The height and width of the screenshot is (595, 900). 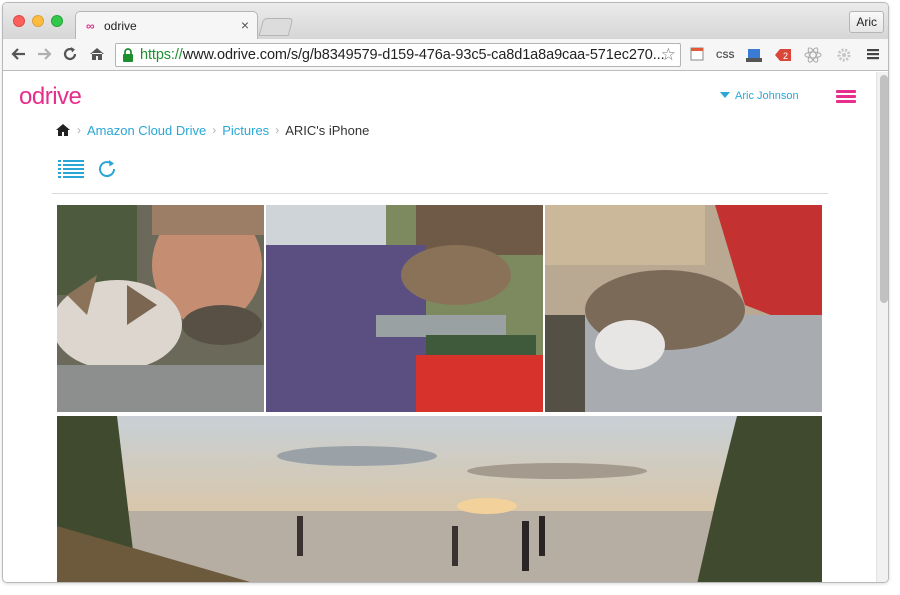 What do you see at coordinates (146, 130) in the screenshot?
I see `breadcrumb-amazon-cloud-drive: Amazon Cloud Drive` at bounding box center [146, 130].